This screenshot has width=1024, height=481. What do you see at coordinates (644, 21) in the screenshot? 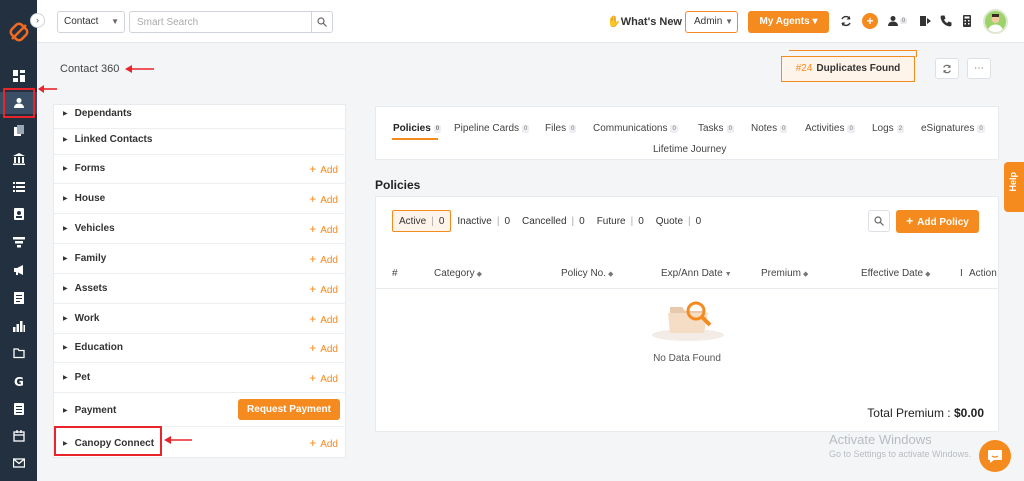
I see `whats-new-link: ✋What's New` at bounding box center [644, 21].